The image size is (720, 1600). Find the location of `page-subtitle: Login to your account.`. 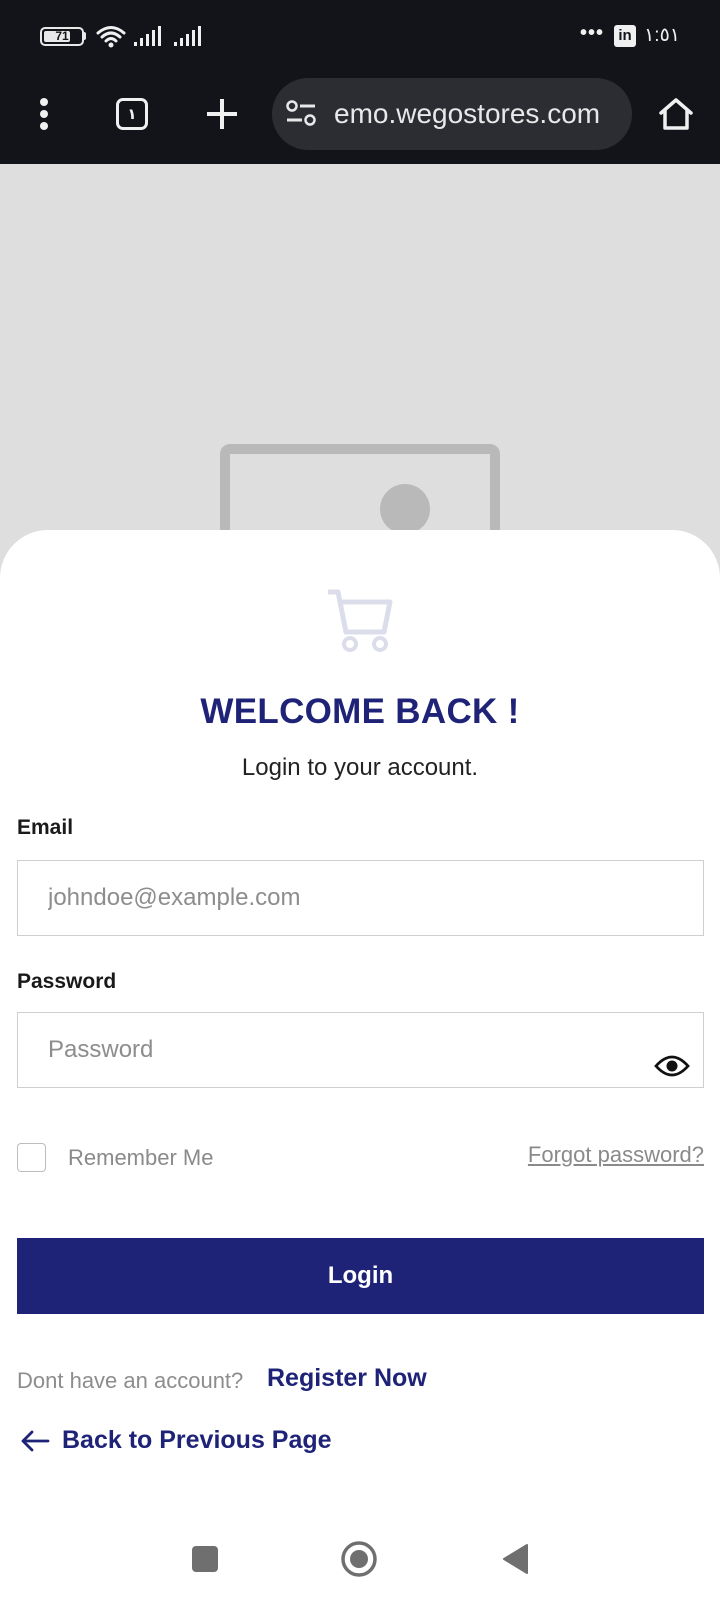

page-subtitle: Login to your account. is located at coordinates (360, 767).